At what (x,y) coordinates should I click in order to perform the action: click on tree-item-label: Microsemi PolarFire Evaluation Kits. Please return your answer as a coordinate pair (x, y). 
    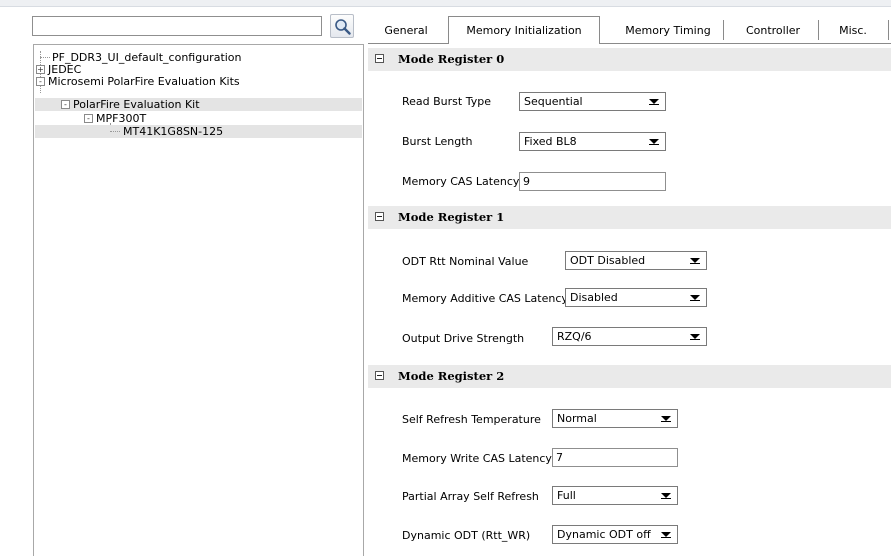
    Looking at the image, I should click on (144, 81).